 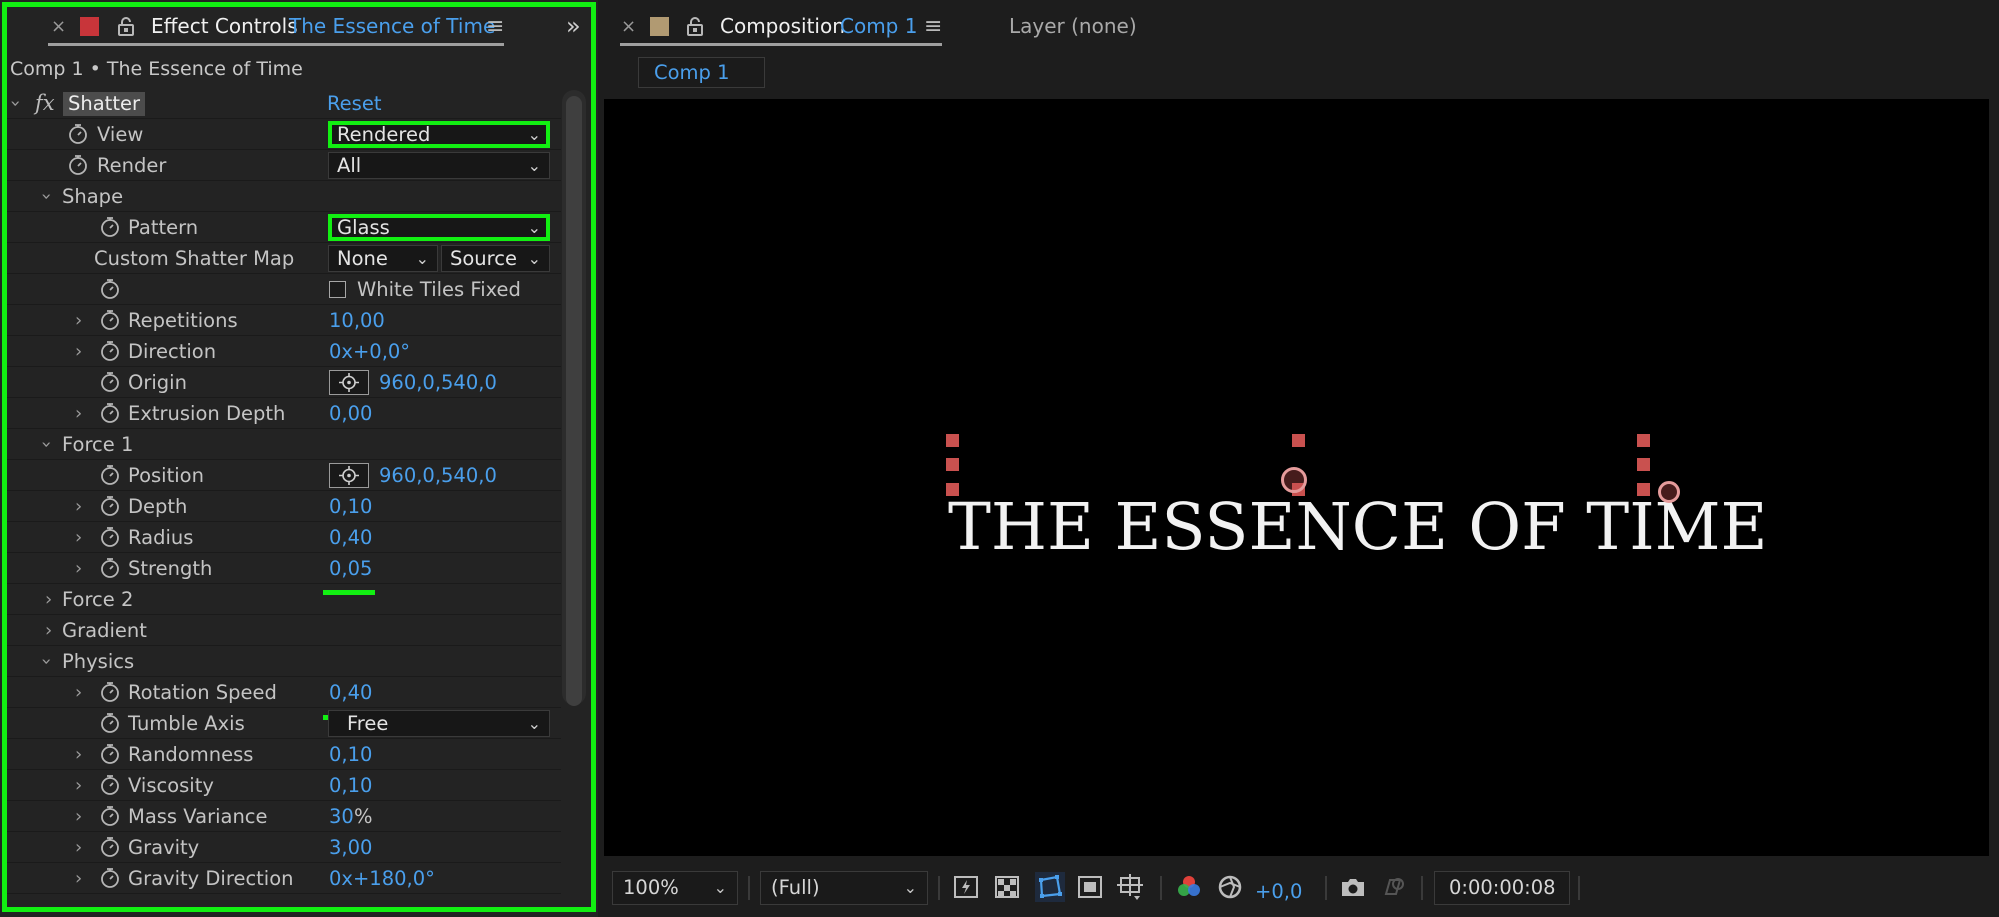 What do you see at coordinates (350, 506) in the screenshot?
I see `depth-value: 0,10` at bounding box center [350, 506].